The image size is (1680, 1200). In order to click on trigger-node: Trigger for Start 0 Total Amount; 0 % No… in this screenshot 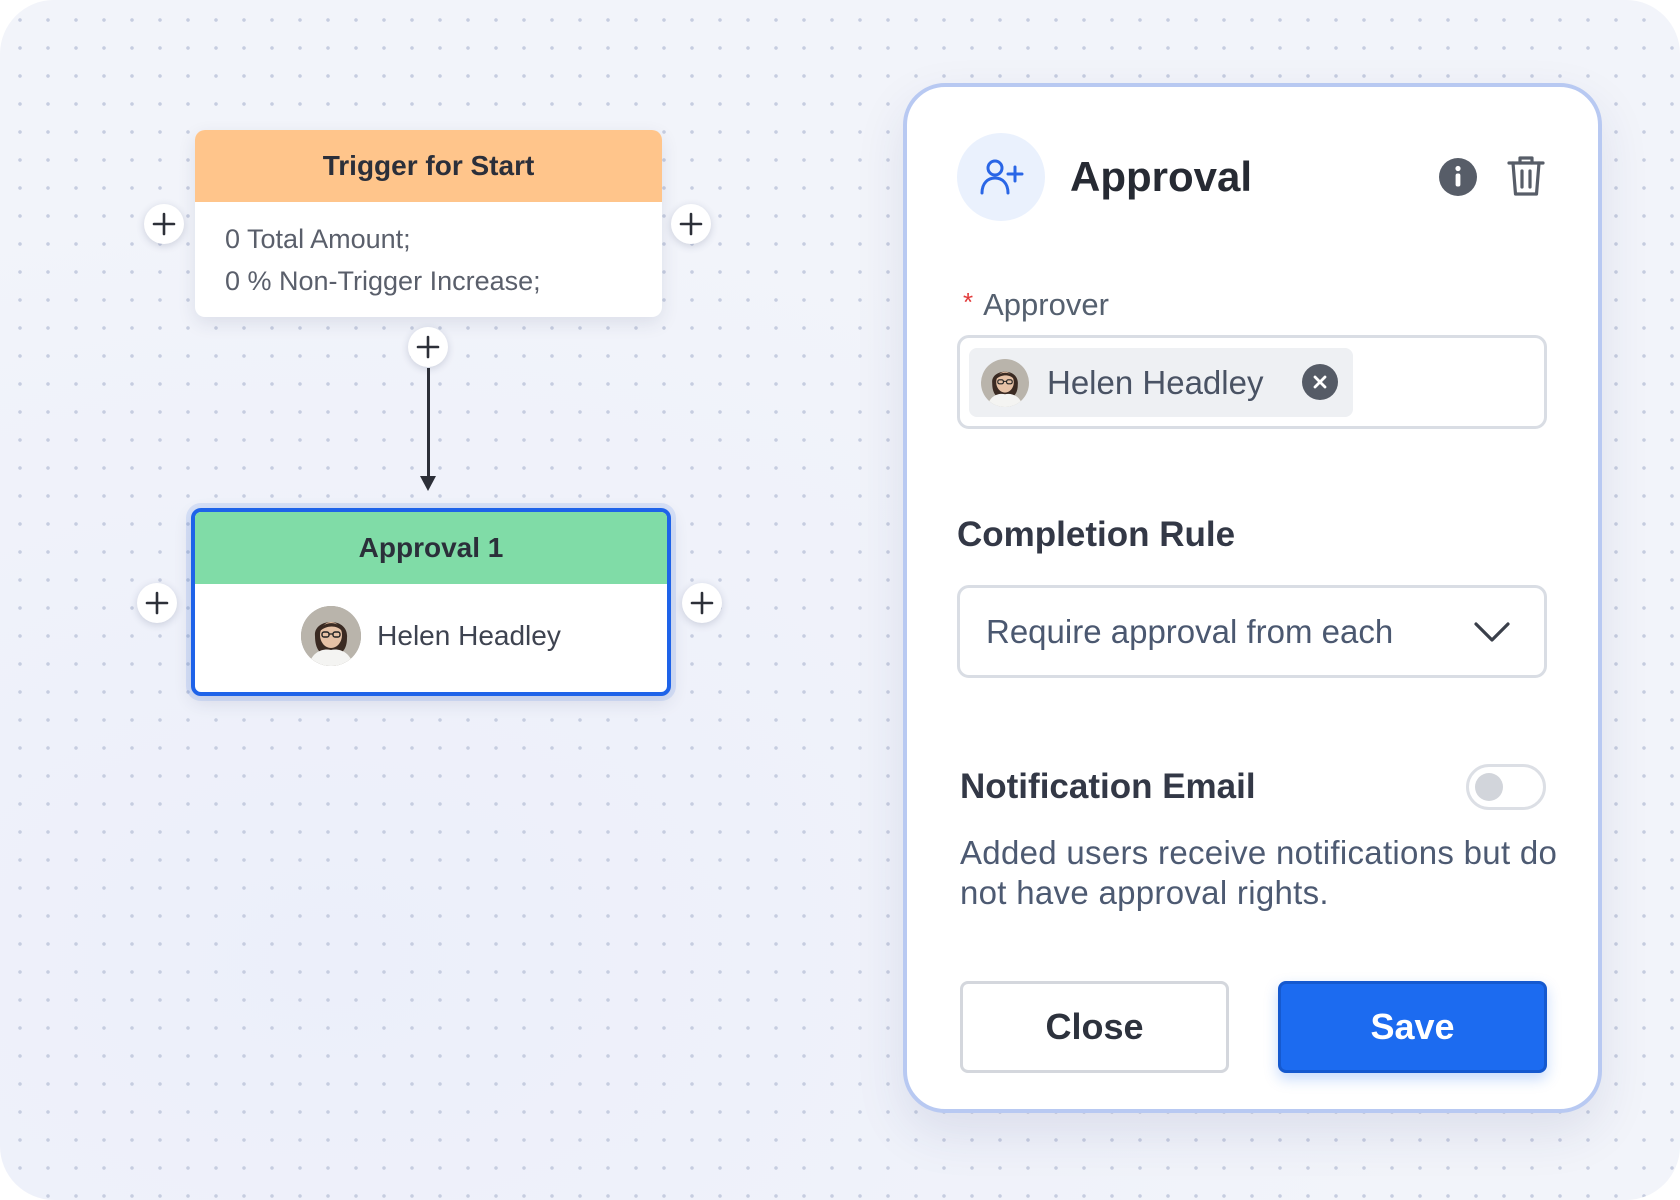, I will do `click(428, 223)`.